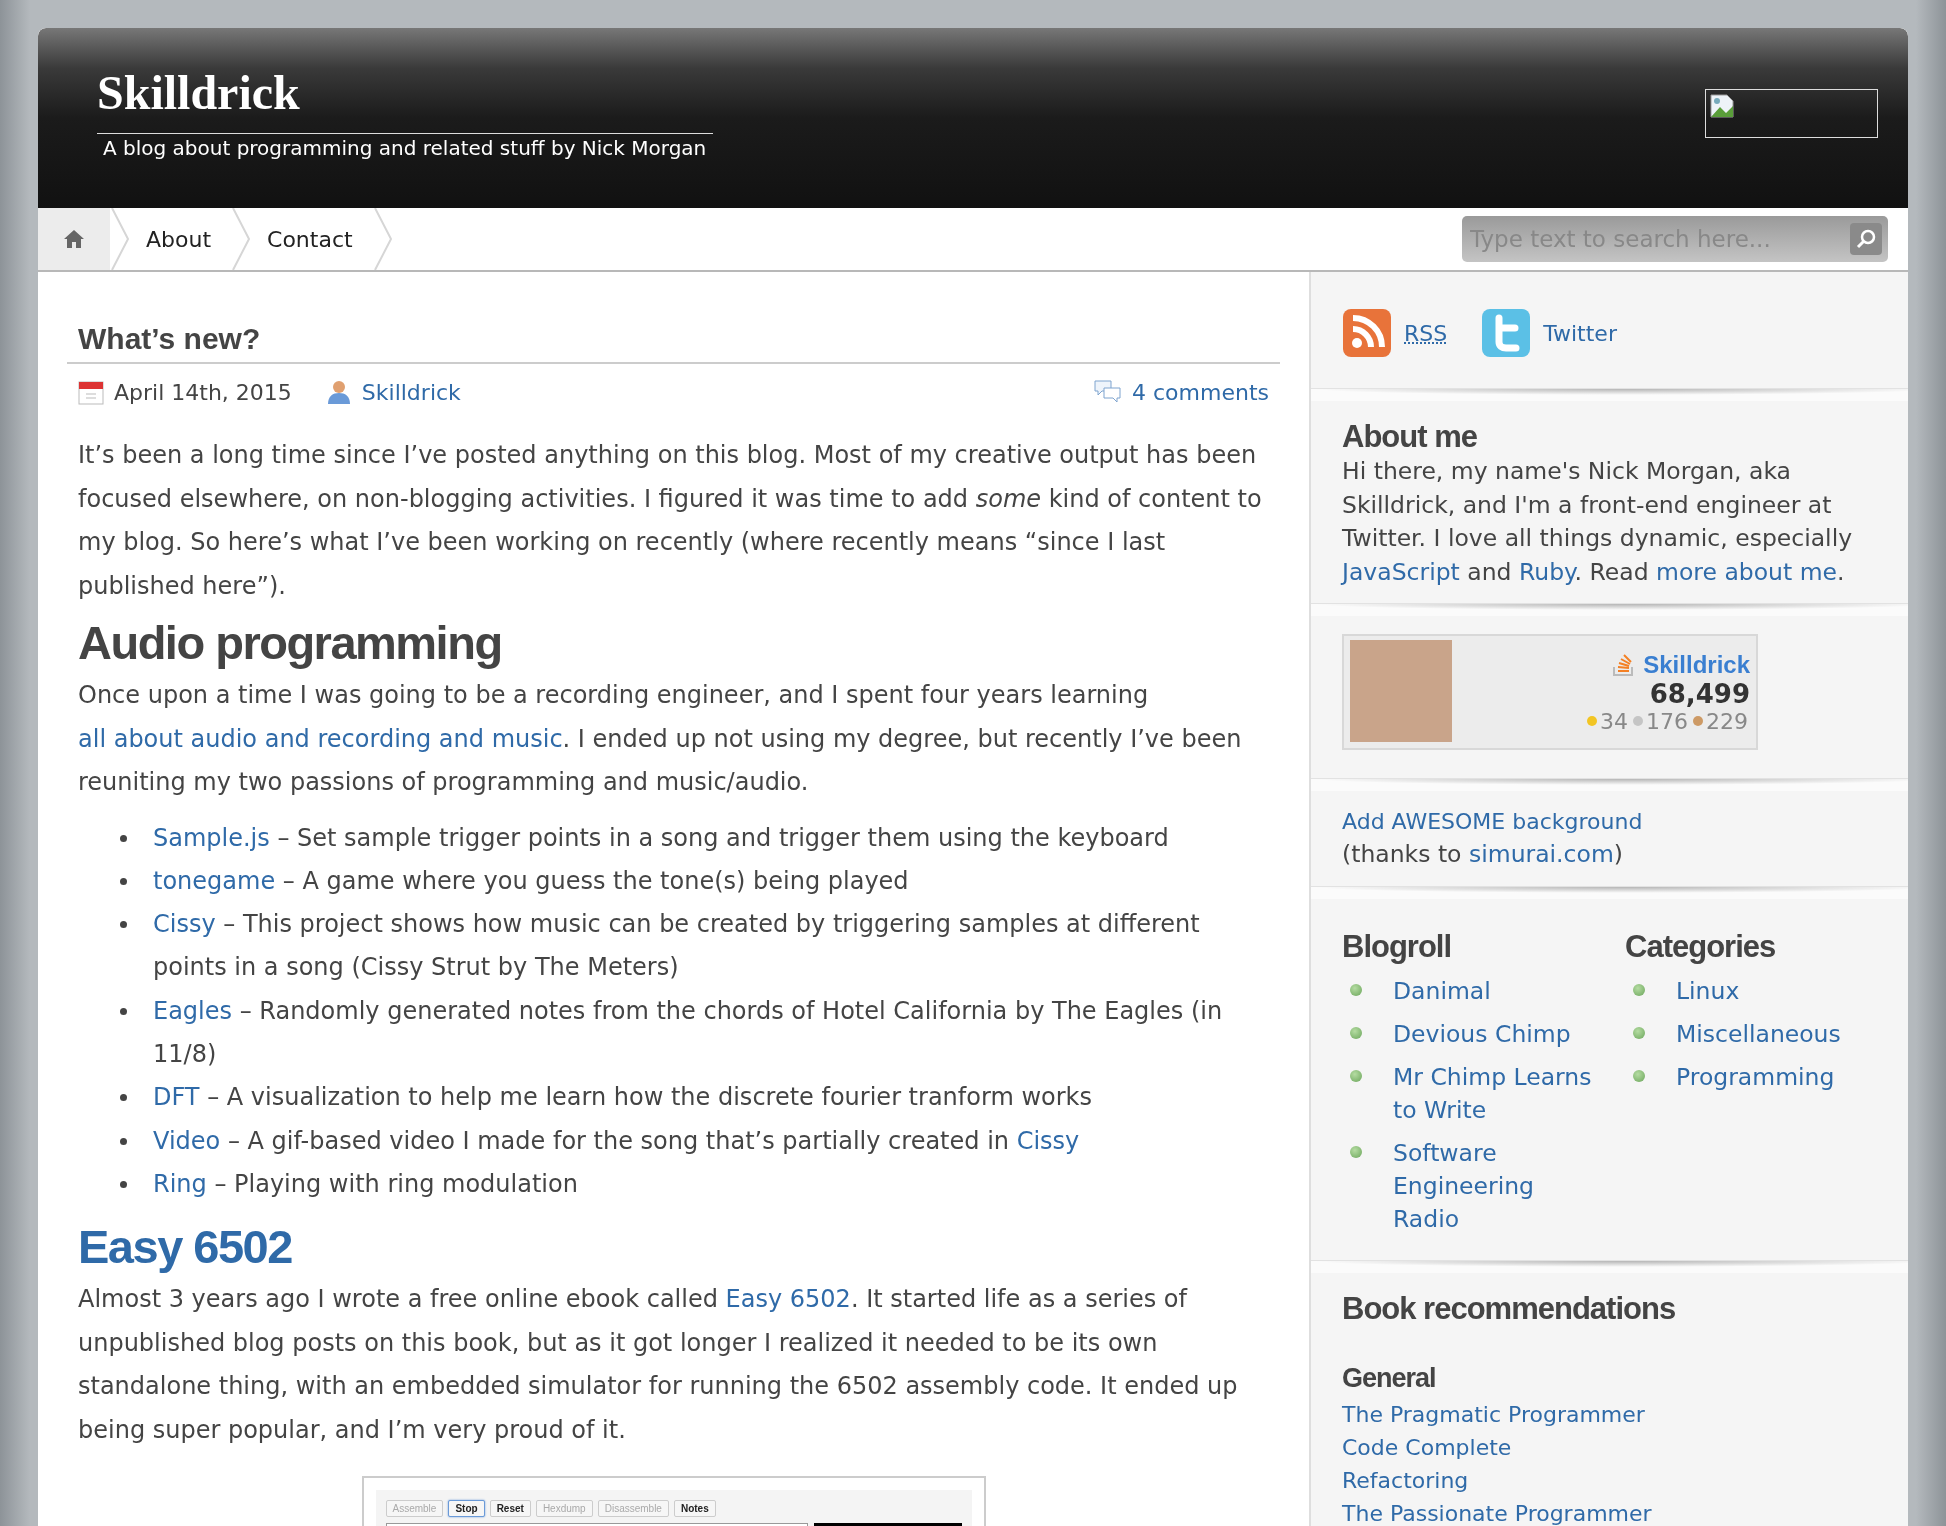 This screenshot has height=1526, width=1946. What do you see at coordinates (1546, 571) in the screenshot?
I see `link: Ruby` at bounding box center [1546, 571].